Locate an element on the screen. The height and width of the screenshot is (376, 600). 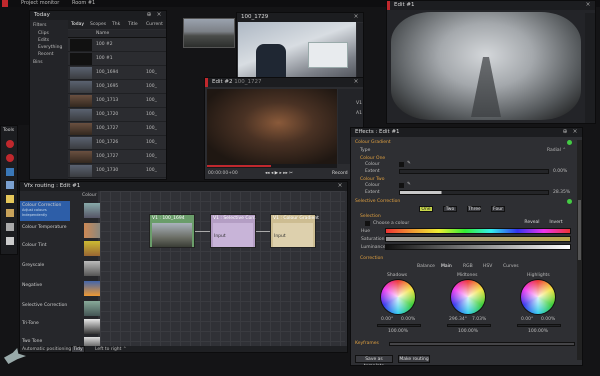
highlights-level-slider is located at coordinates (539, 325).